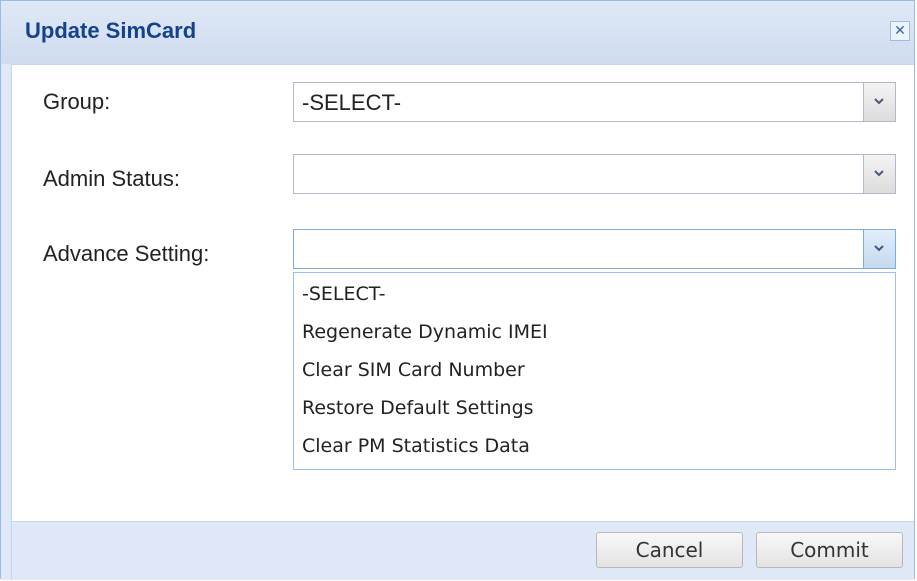  What do you see at coordinates (111, 178) in the screenshot?
I see `admin-status-label: Admin Status:` at bounding box center [111, 178].